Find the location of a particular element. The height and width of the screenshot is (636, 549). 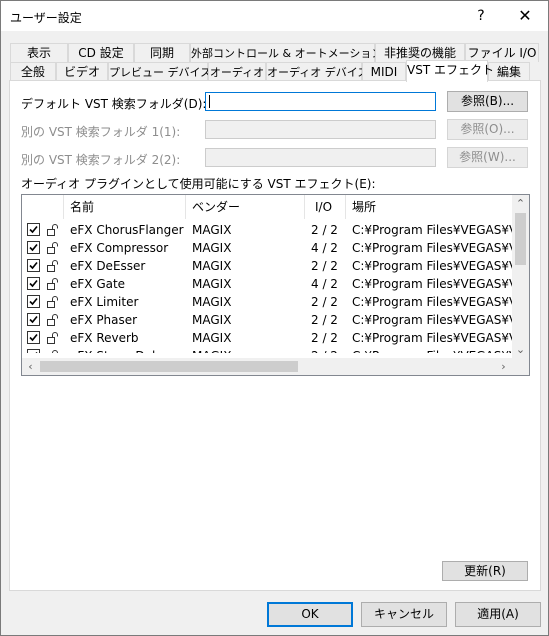

help-icon: ? is located at coordinates (481, 16).